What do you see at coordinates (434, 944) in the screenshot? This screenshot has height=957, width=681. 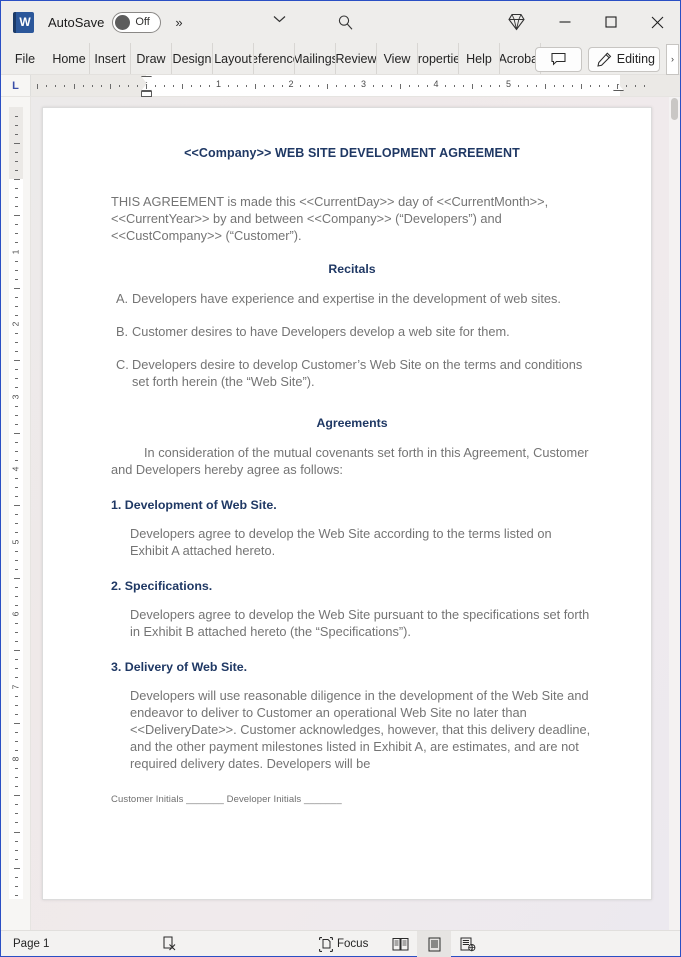 I see `print-layout-view-button` at bounding box center [434, 944].